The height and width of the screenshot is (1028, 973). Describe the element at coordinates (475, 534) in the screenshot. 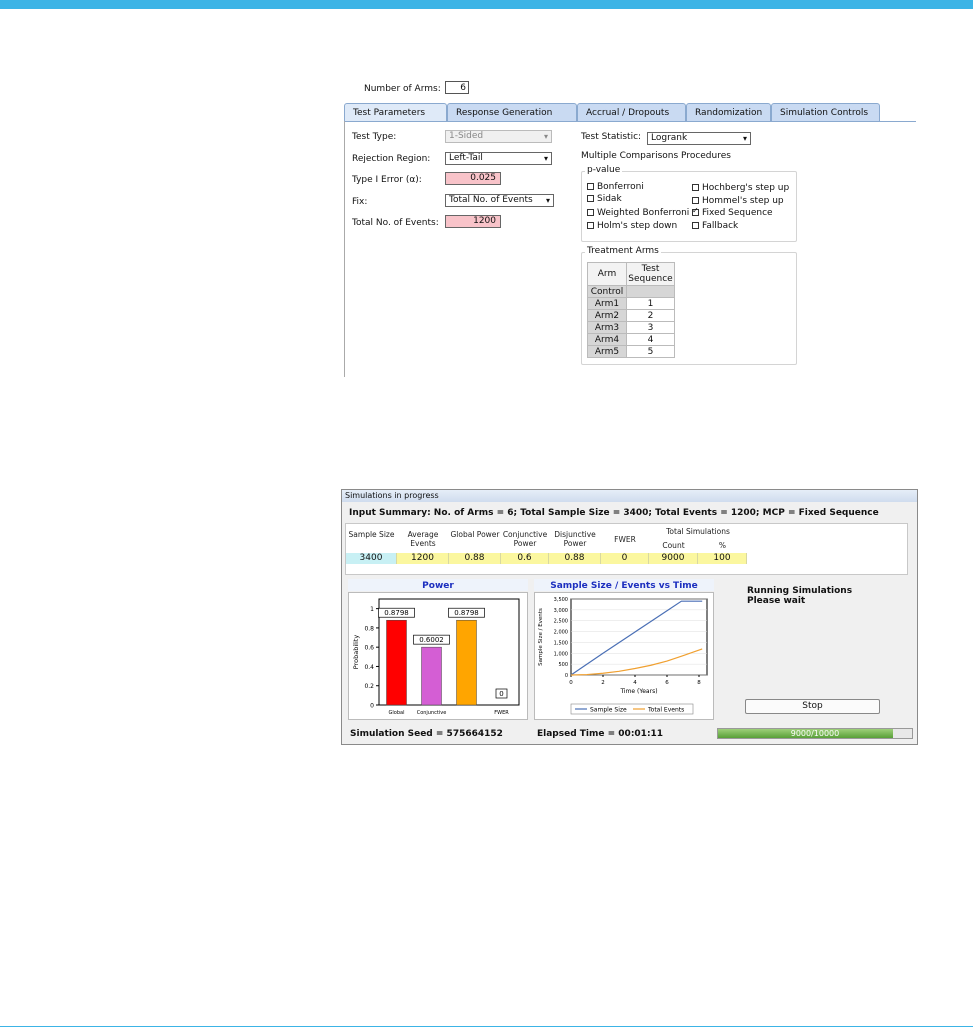

I see `global-power-header: Global Power` at that location.